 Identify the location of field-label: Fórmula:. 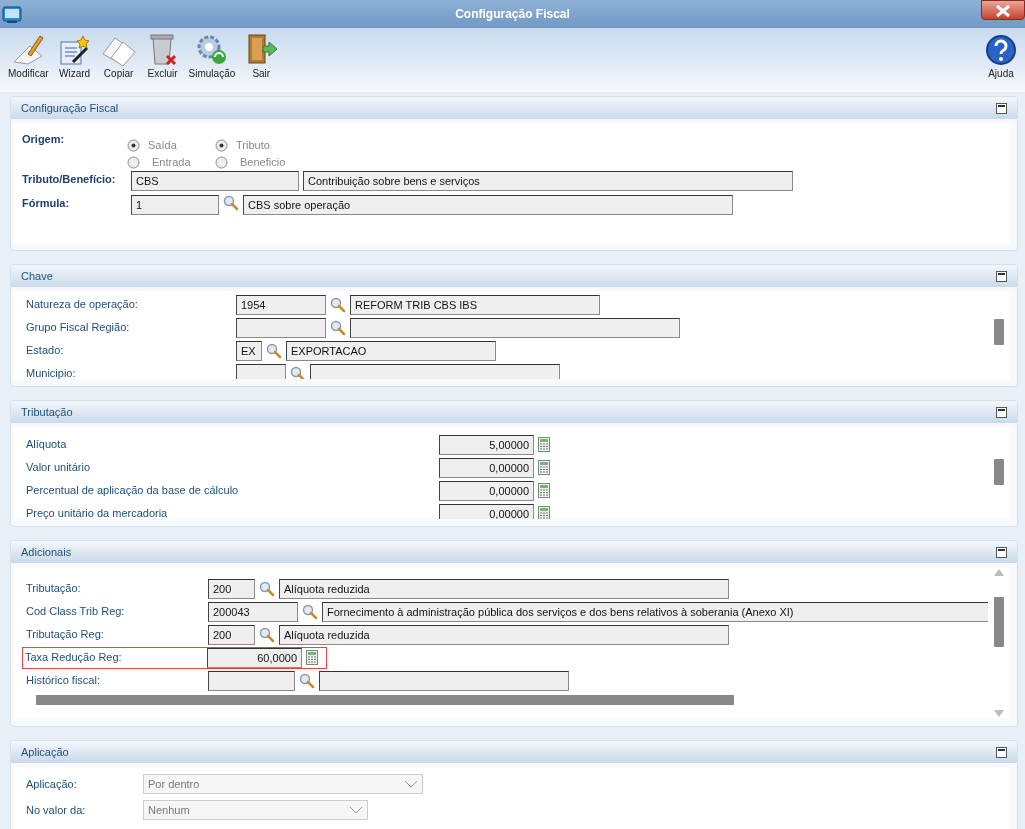
(46, 203).